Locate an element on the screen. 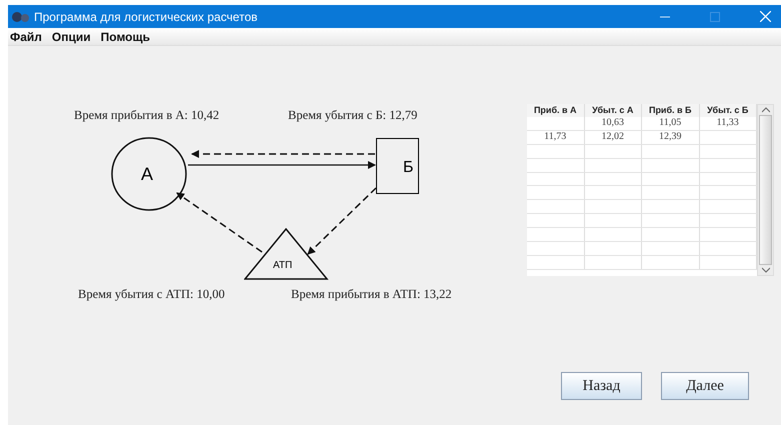  table-cell: 11,73 is located at coordinates (555, 136).